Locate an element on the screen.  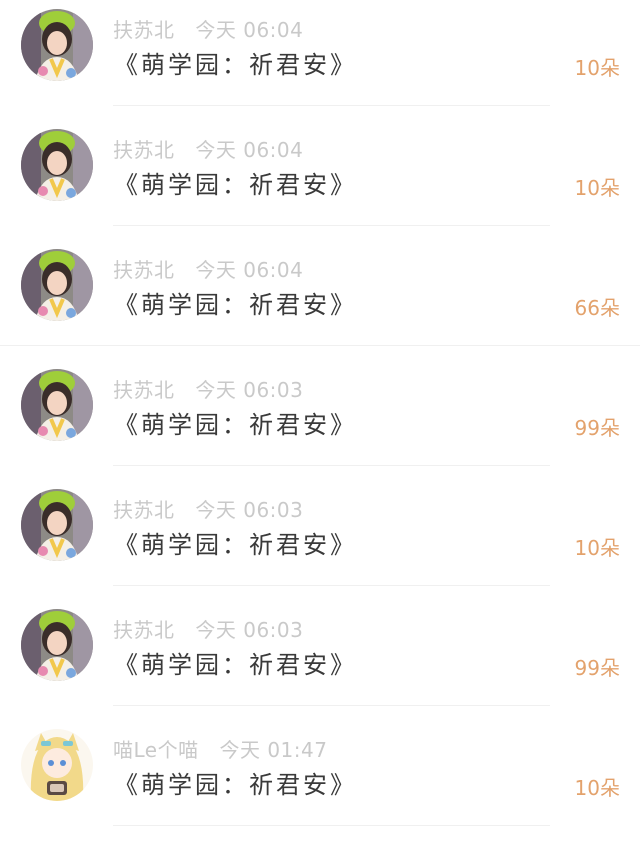
gift-row: 喵Le个喵 今天 01:47 《萌学园：祈君安》 10朵 is located at coordinates (320, 780).